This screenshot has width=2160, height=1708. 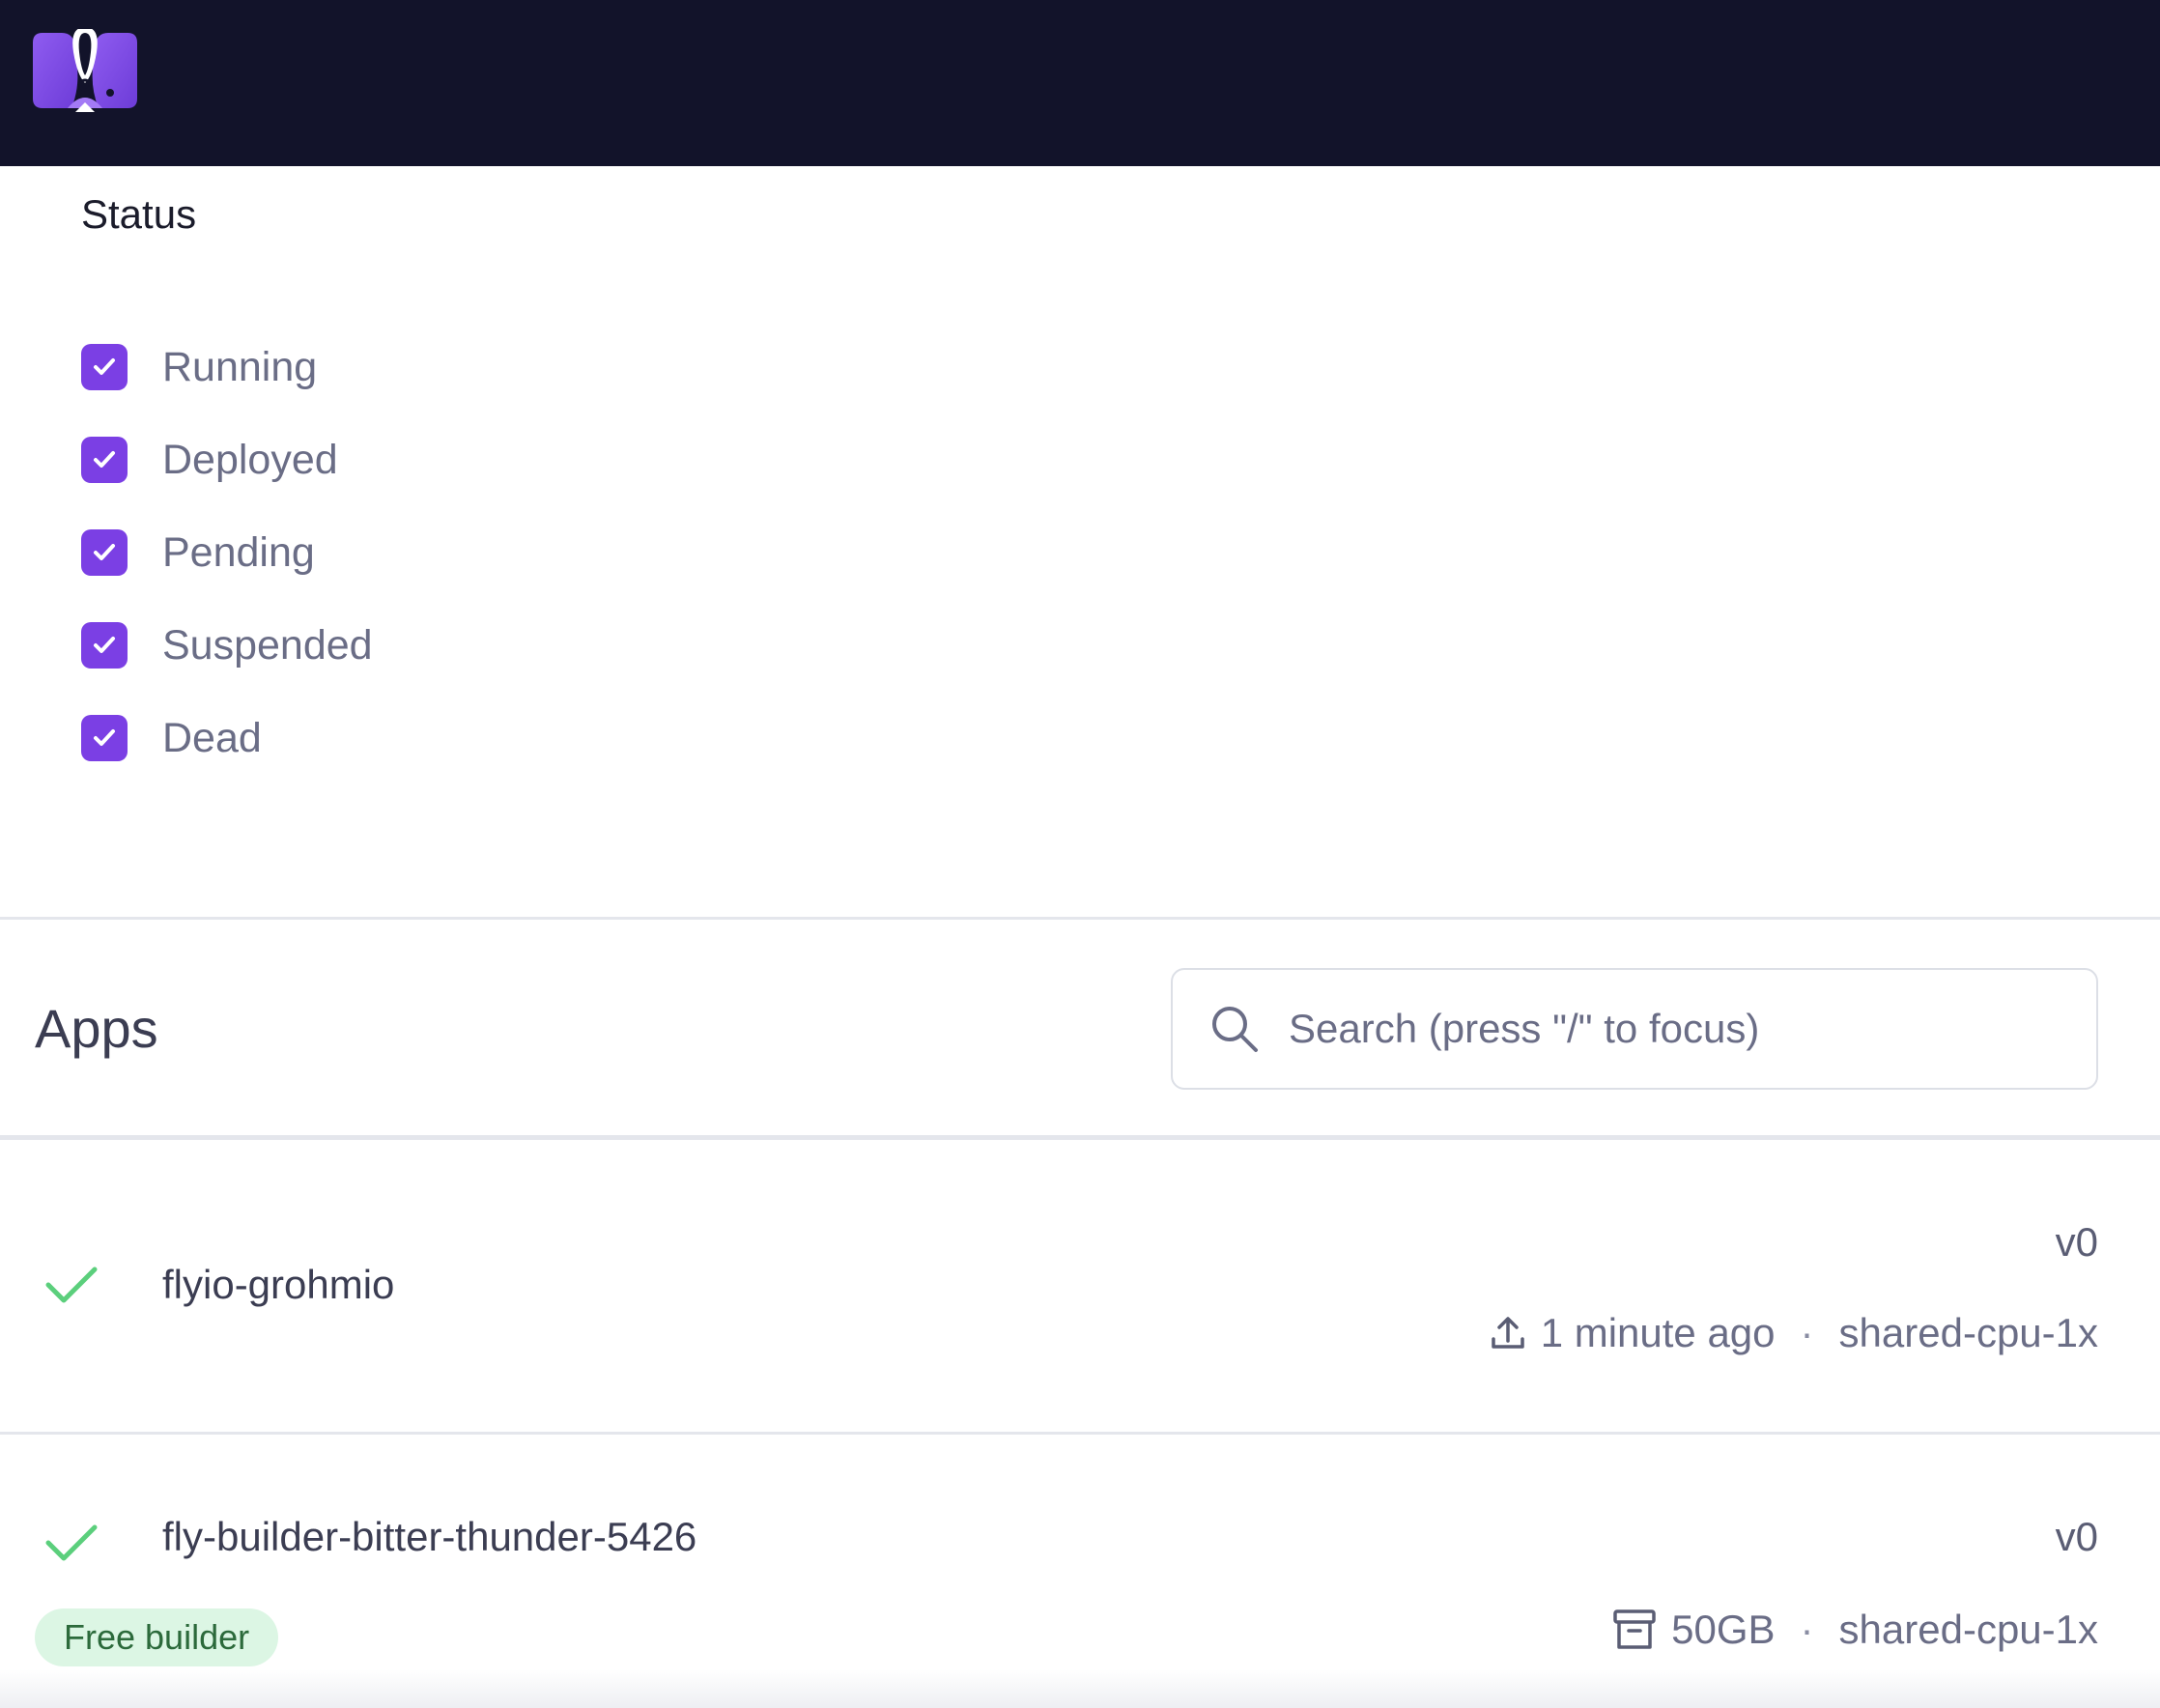 I want to click on filter-label: Dead, so click(x=212, y=737).